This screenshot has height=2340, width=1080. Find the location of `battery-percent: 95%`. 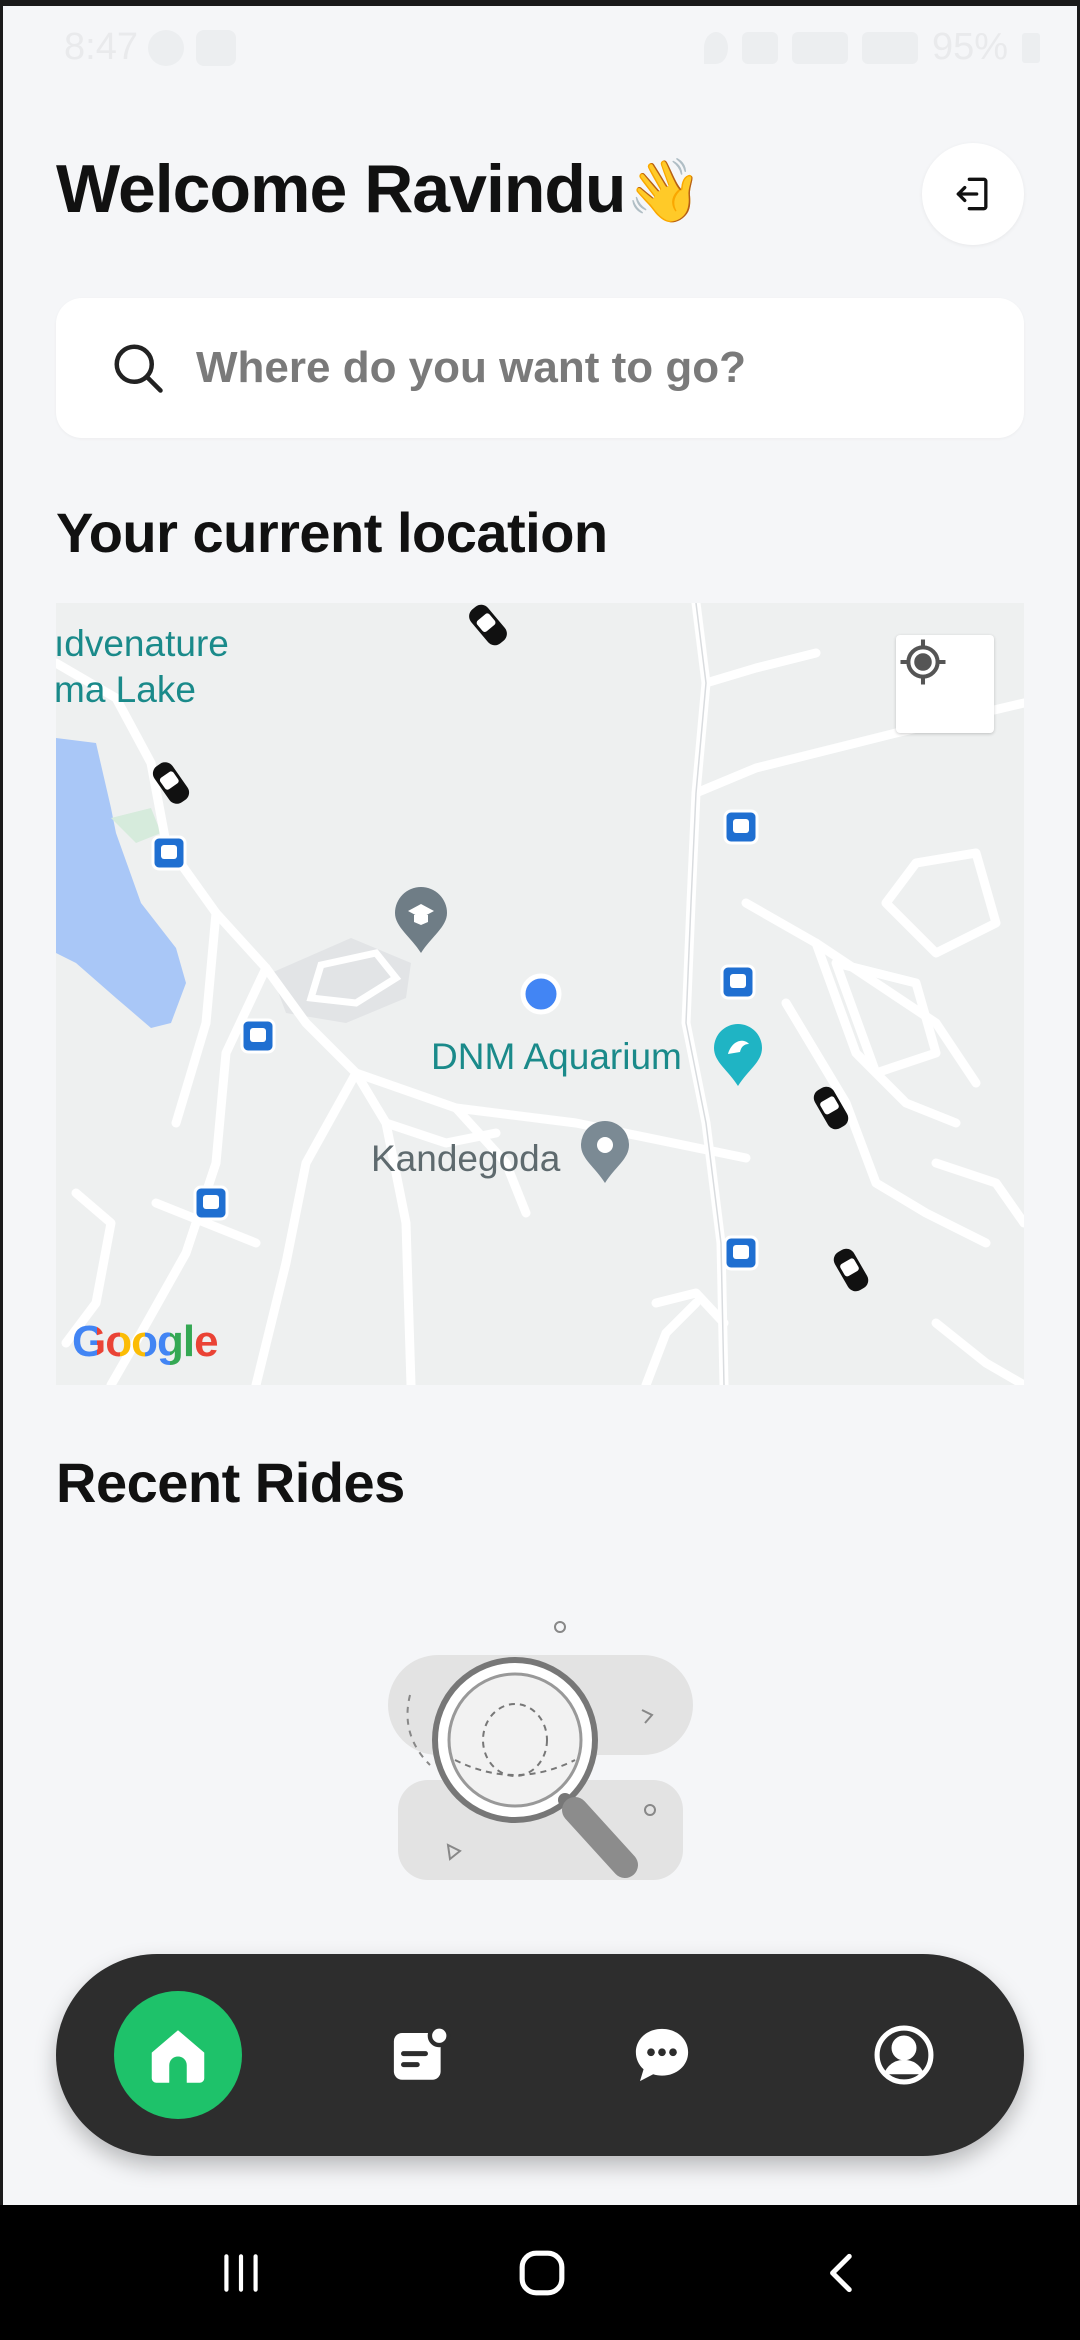

battery-percent: 95% is located at coordinates (969, 47).